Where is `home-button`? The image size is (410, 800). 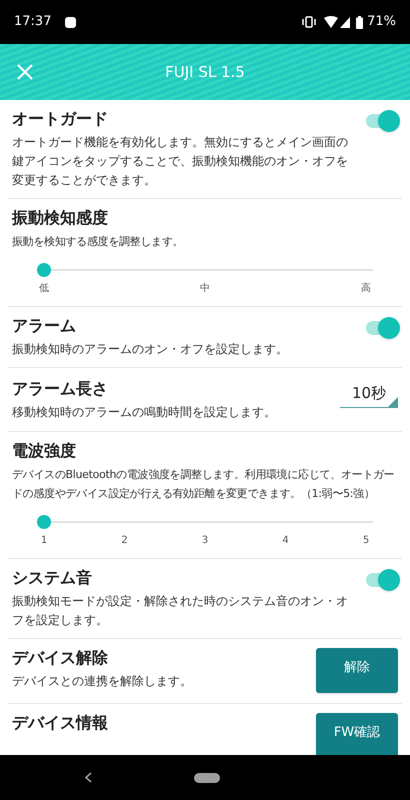 home-button is located at coordinates (207, 777).